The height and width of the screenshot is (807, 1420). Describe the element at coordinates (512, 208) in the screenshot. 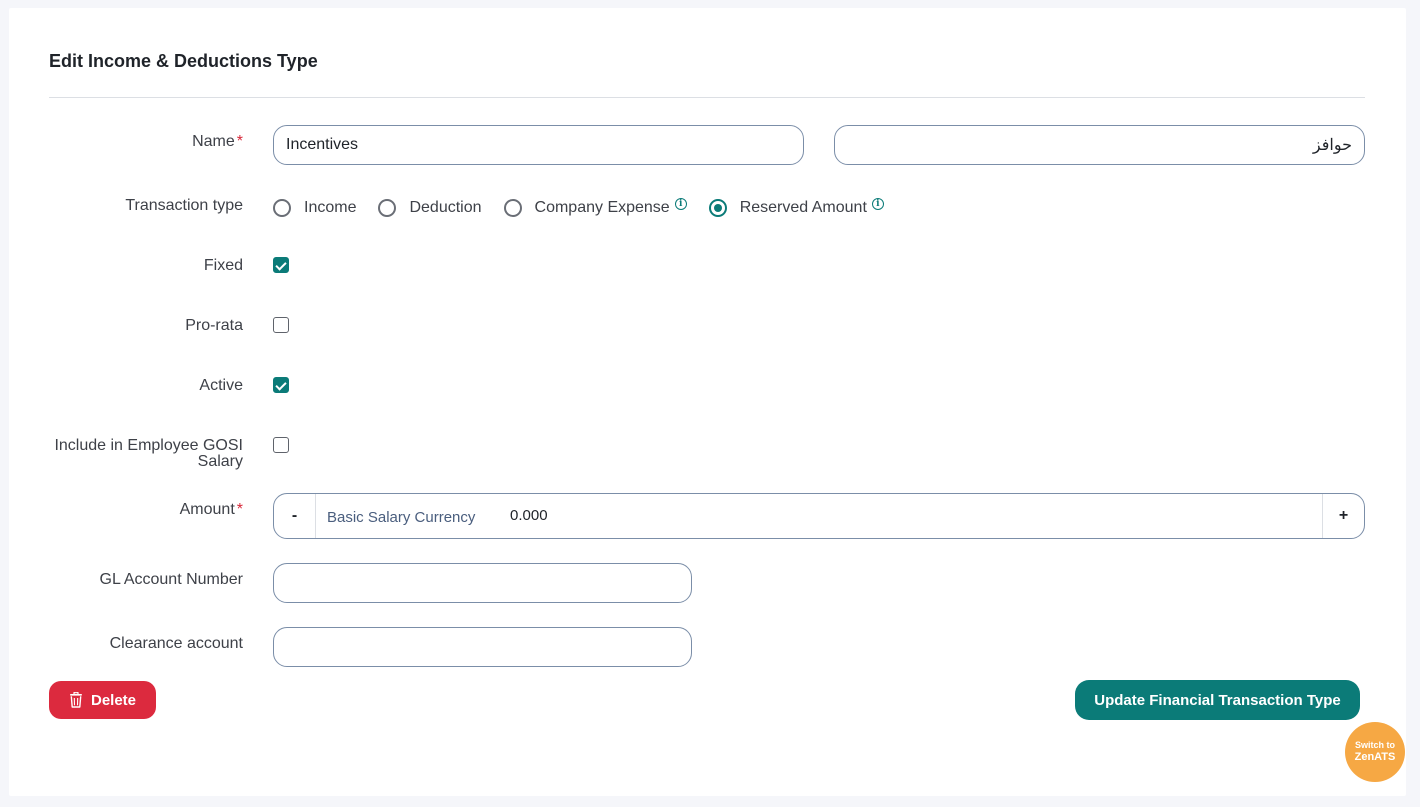

I see `radio-company-expense-circle` at that location.